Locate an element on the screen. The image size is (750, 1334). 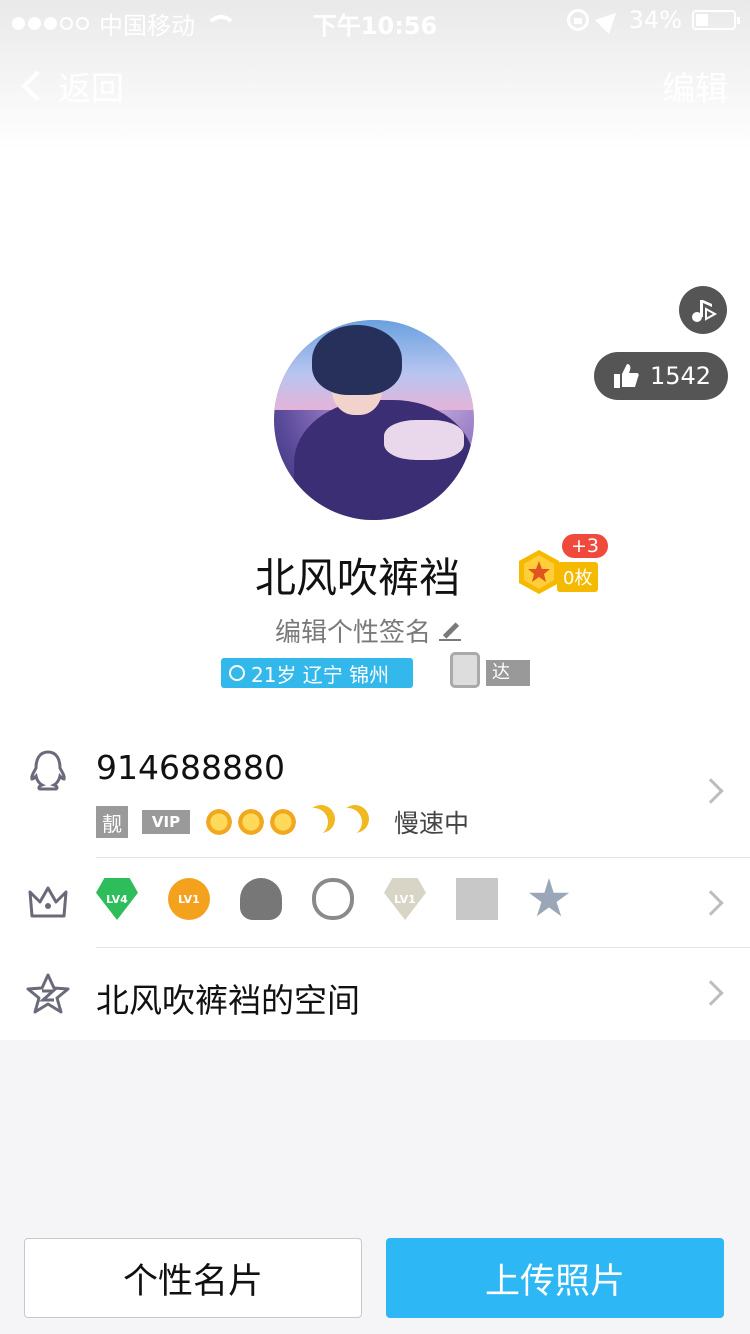
name-row: 北风吹裤裆 is located at coordinates (375, 574).